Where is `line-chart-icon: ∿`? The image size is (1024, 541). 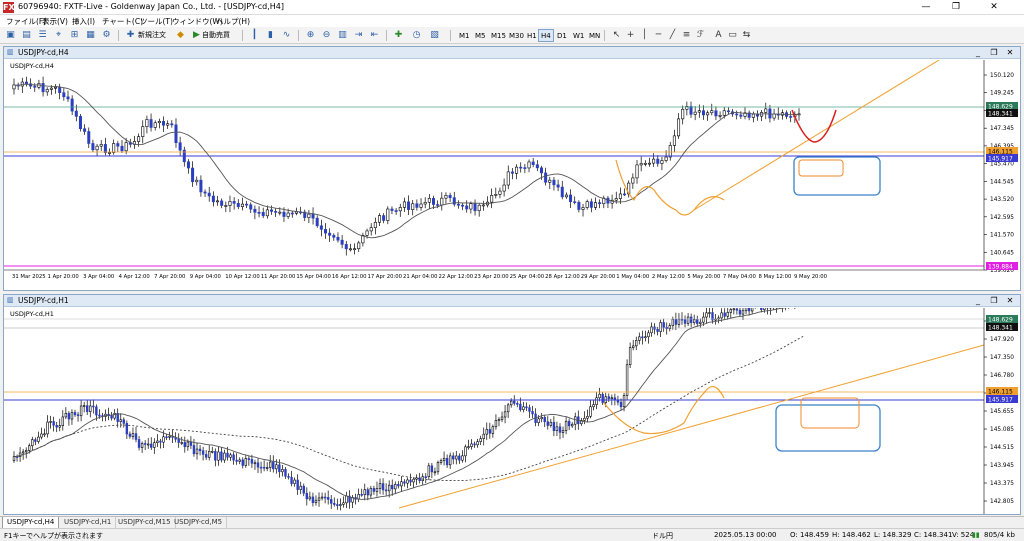 line-chart-icon: ∿ is located at coordinates (286, 35).